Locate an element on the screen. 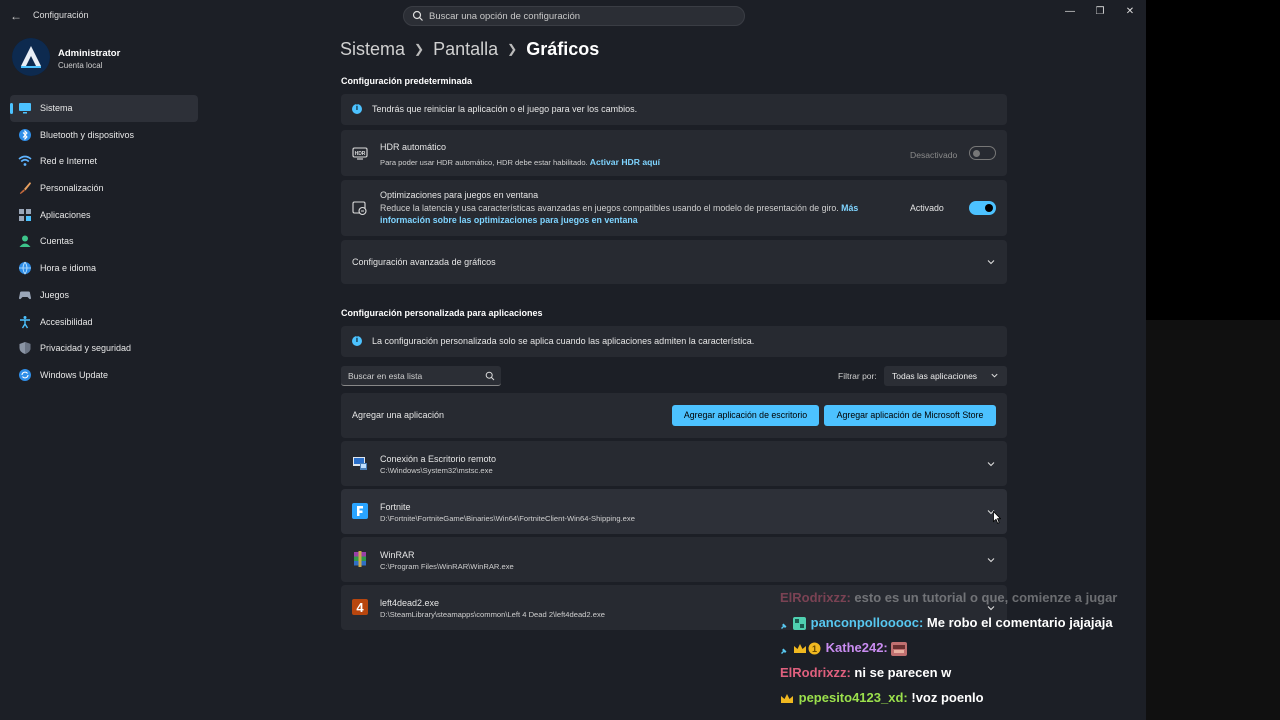  brush-icon is located at coordinates (25, 188).